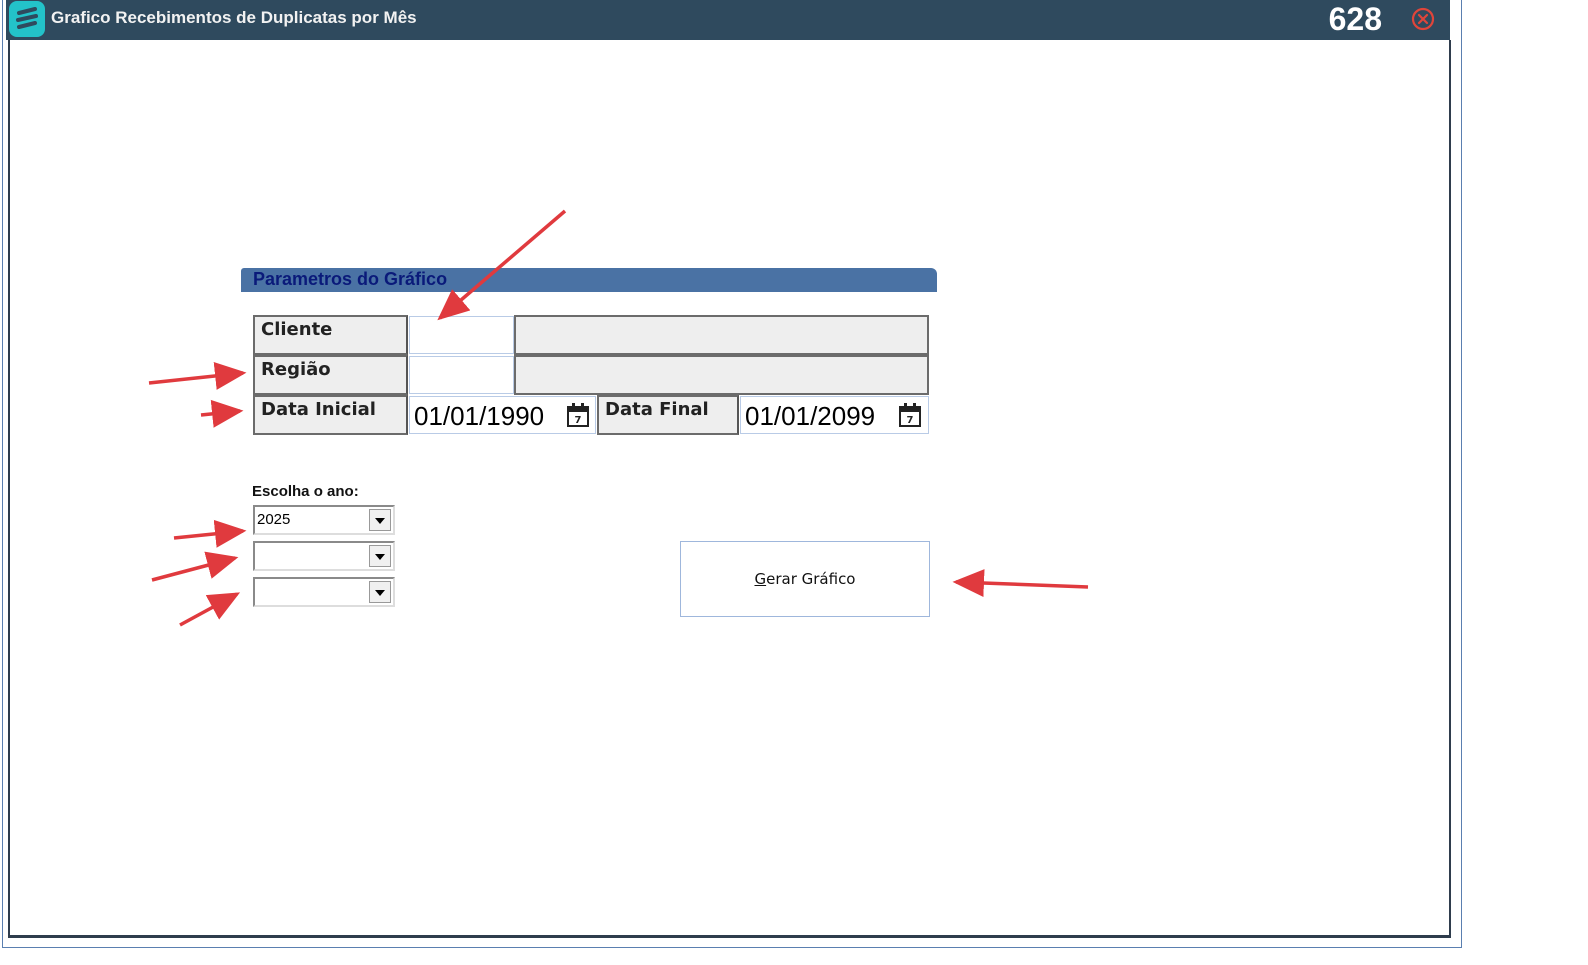 This screenshot has height=965, width=1588. I want to click on generate-chart-button: Gerar Gráfico, so click(805, 579).